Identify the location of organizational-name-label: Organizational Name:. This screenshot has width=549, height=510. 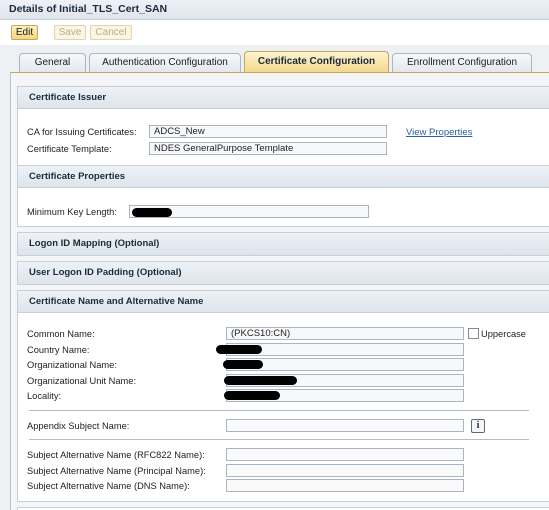
(72, 365).